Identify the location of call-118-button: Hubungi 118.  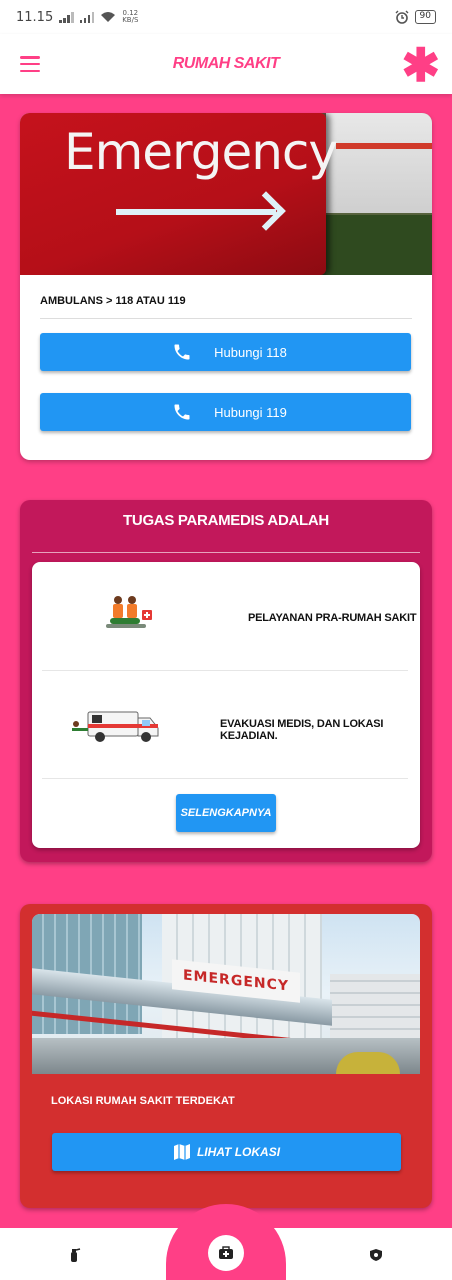
(225, 352).